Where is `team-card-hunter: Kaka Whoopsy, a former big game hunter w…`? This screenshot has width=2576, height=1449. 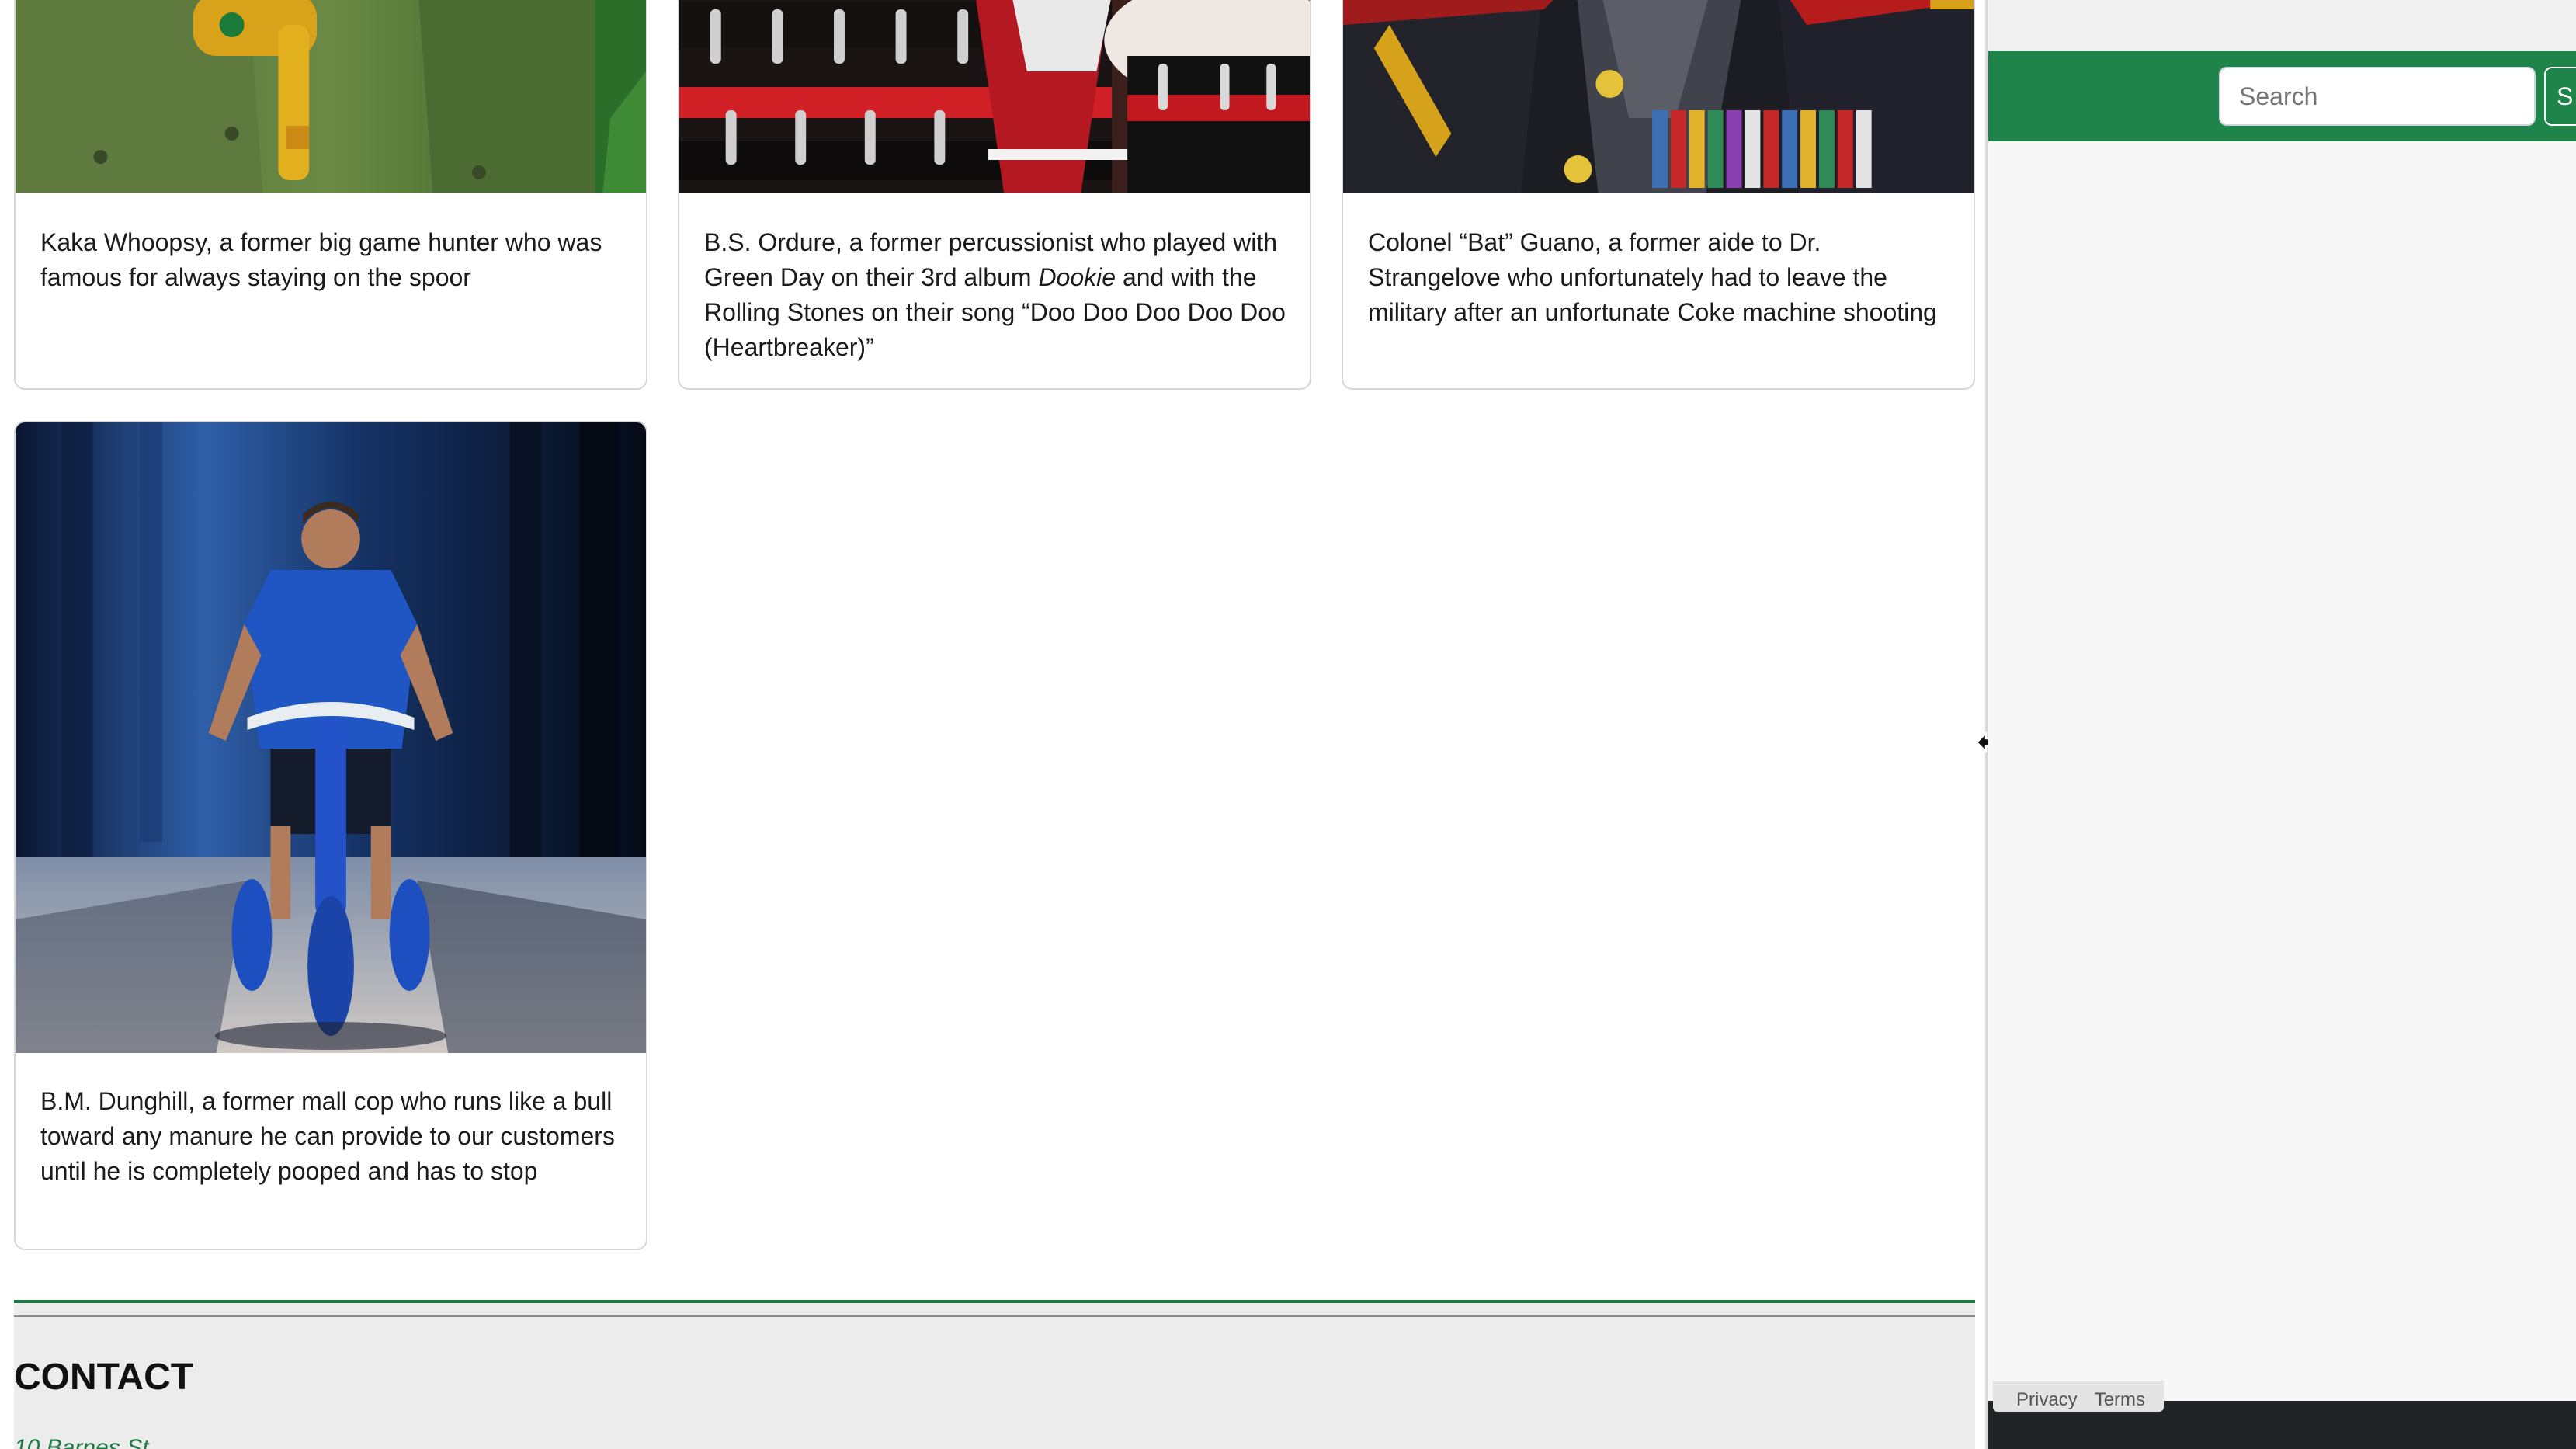
team-card-hunter: Kaka Whoopsy, a former big game hunter w… is located at coordinates (330, 195).